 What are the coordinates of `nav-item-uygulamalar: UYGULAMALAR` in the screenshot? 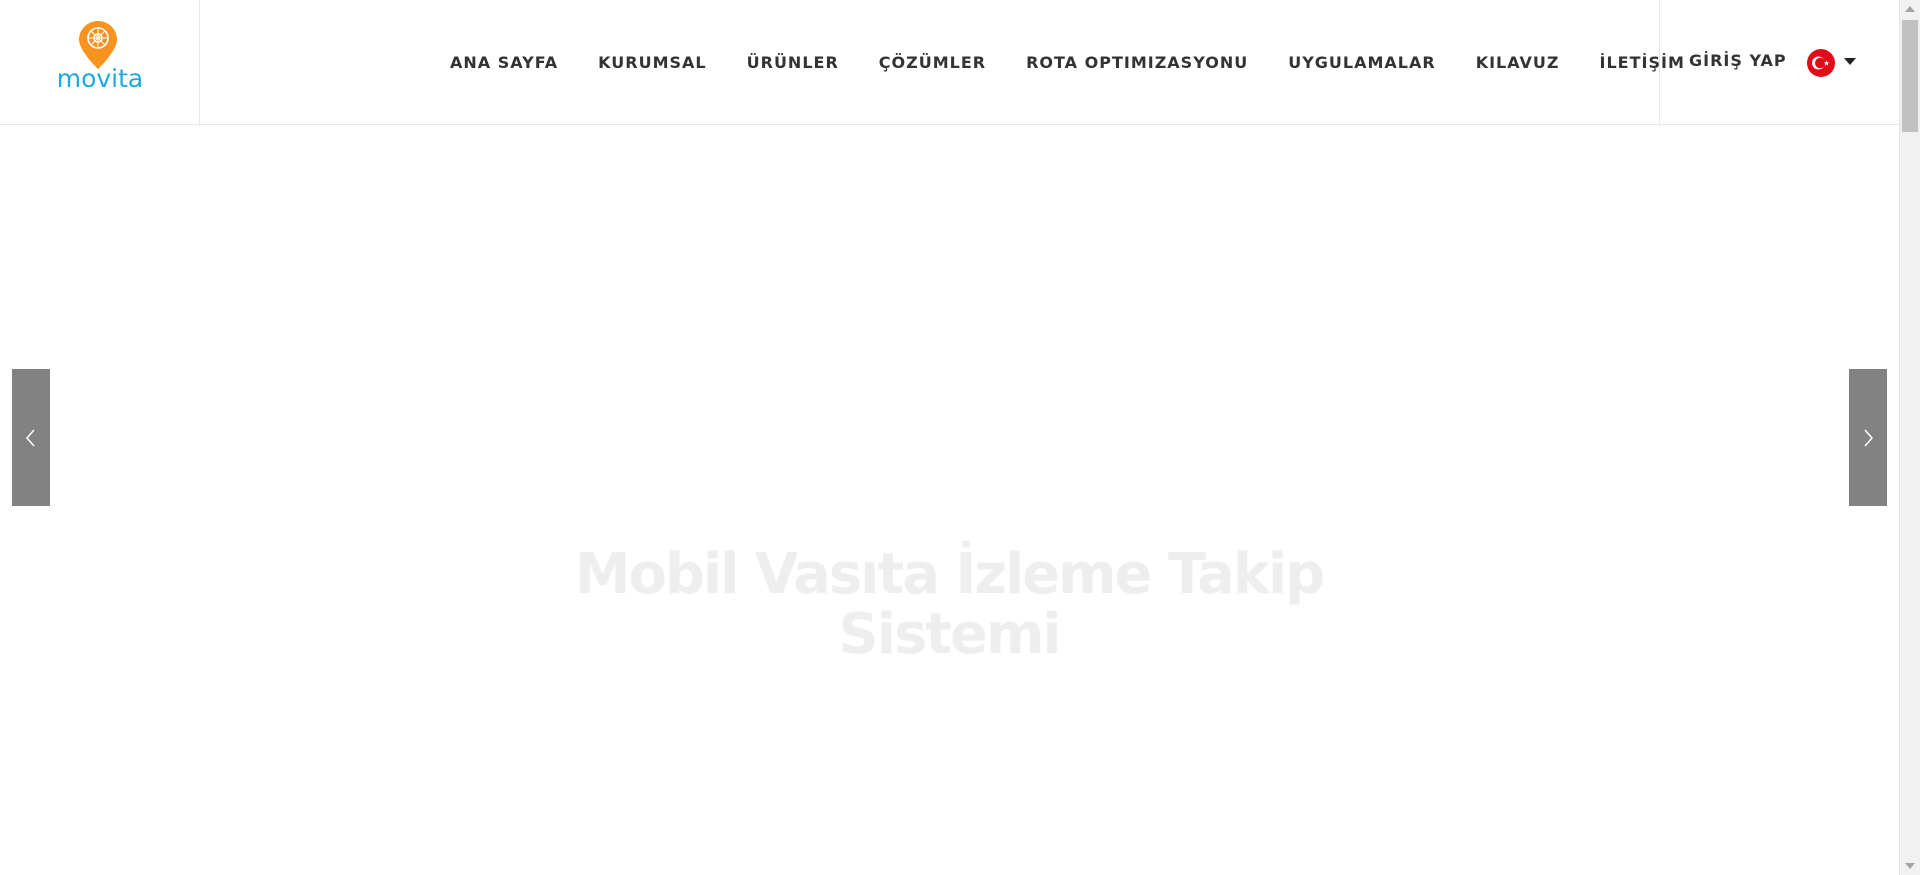 It's located at (1361, 62).